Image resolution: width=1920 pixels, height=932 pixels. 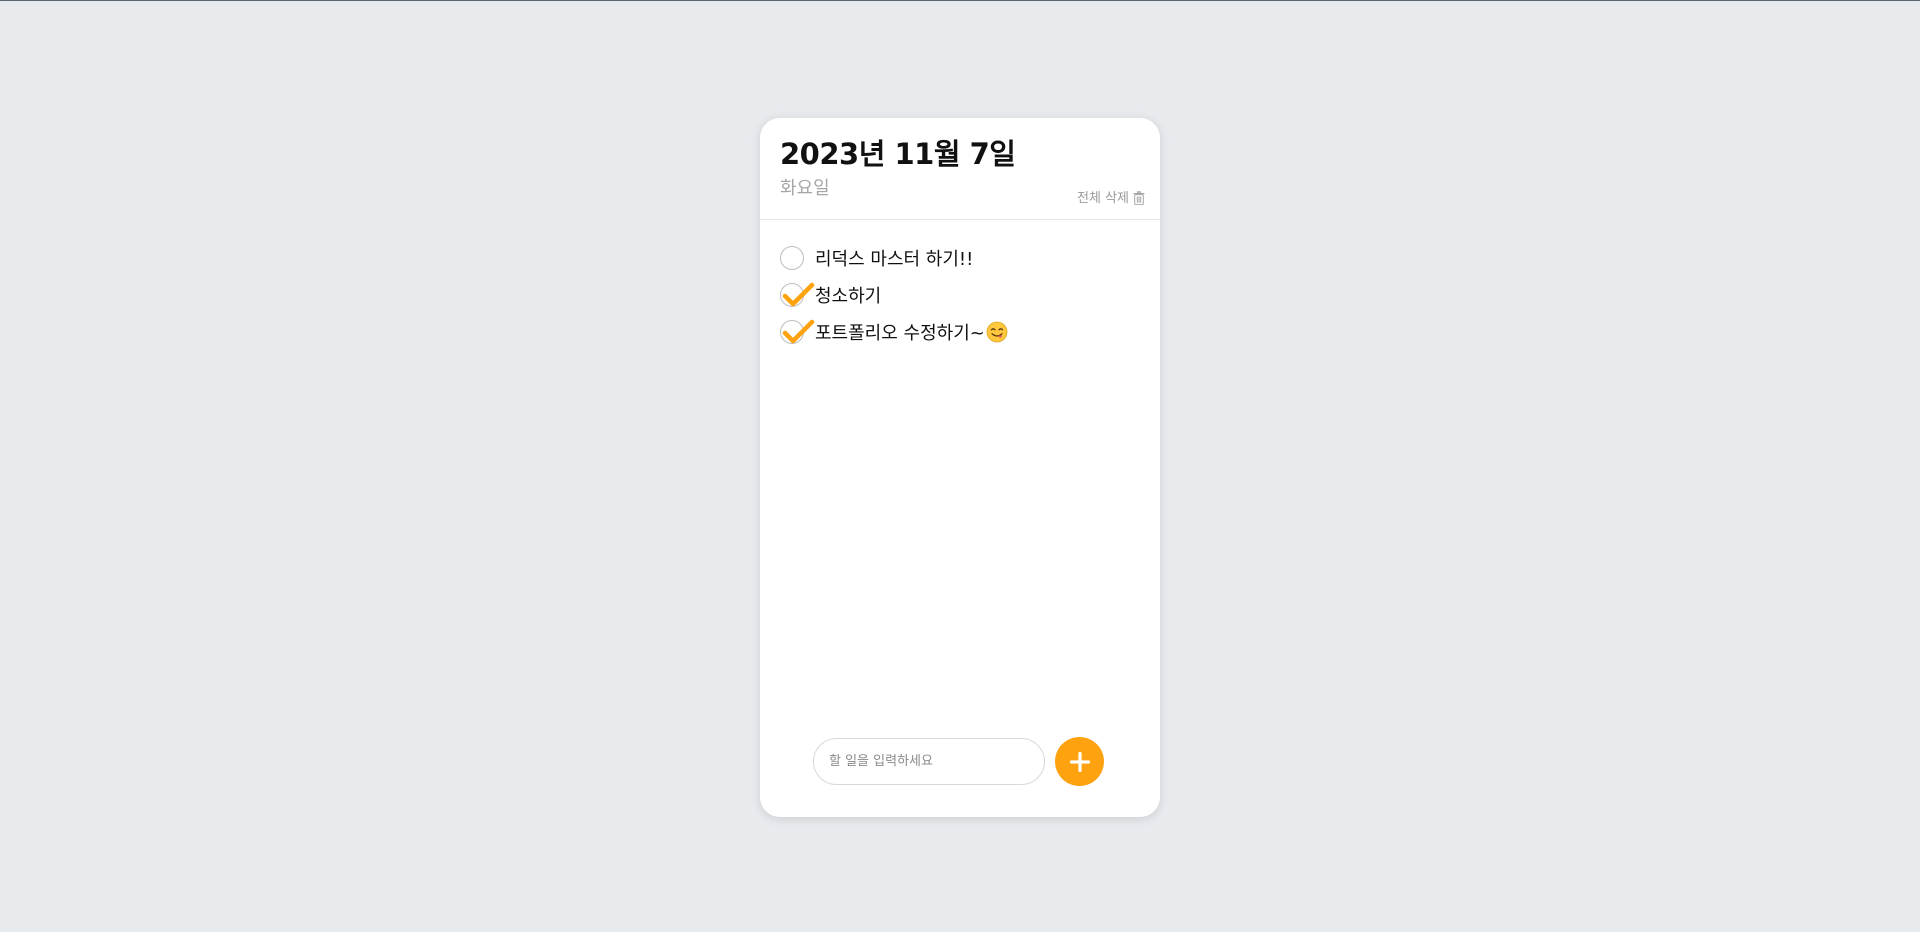 I want to click on add-todo-form, so click(x=958, y=761).